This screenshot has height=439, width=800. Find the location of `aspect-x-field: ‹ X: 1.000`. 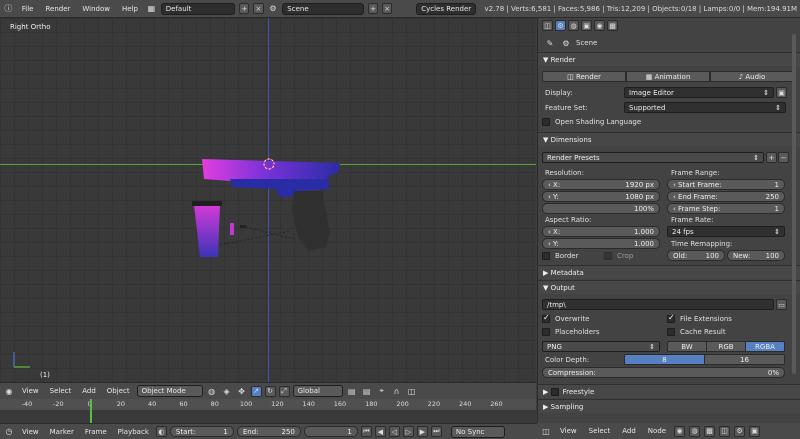

aspect-x-field: ‹ X: 1.000 is located at coordinates (601, 231).